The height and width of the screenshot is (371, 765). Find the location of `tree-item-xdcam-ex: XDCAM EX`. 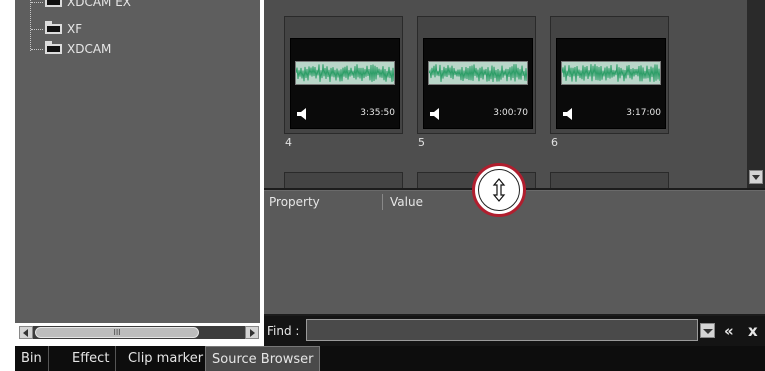

tree-item-xdcam-ex: XDCAM EX is located at coordinates (81, 5).